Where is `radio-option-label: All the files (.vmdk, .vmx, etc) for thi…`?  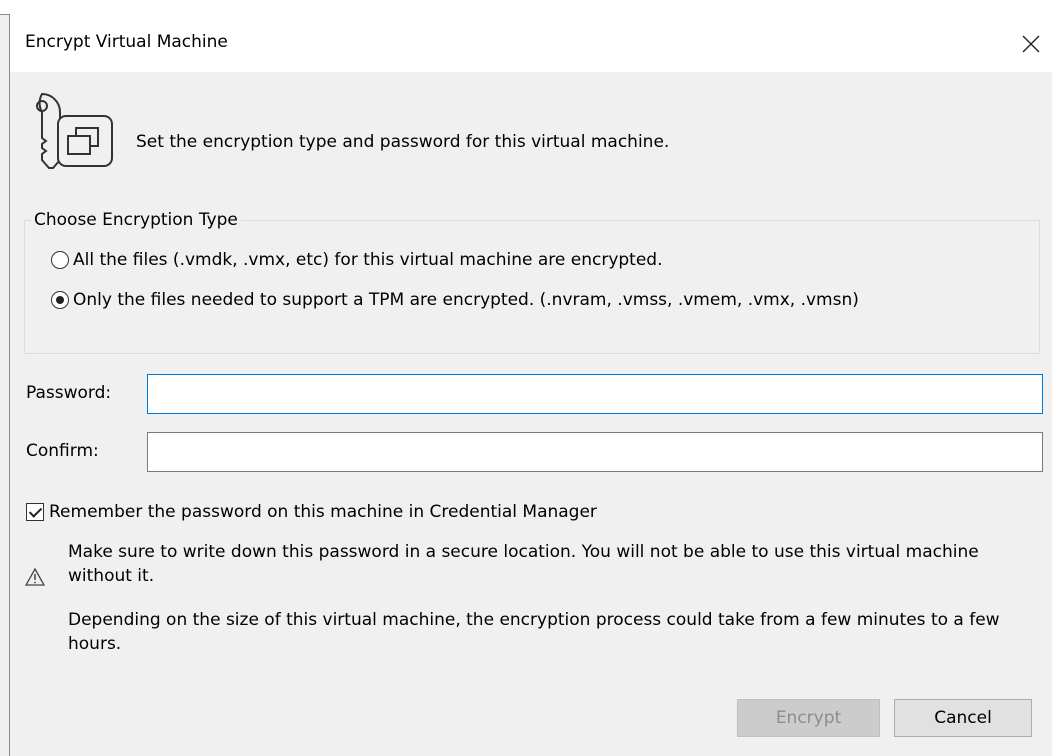
radio-option-label: All the files (.vmdk, .vmx, etc) for thi… is located at coordinates (368, 260).